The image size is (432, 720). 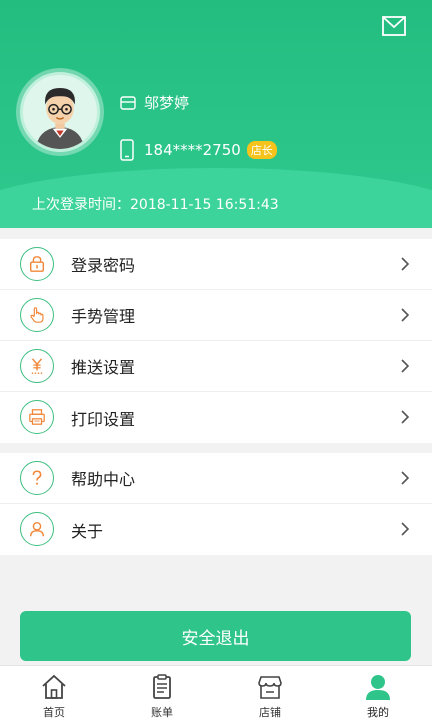 I want to click on user-name: 邬梦婷, so click(x=167, y=103).